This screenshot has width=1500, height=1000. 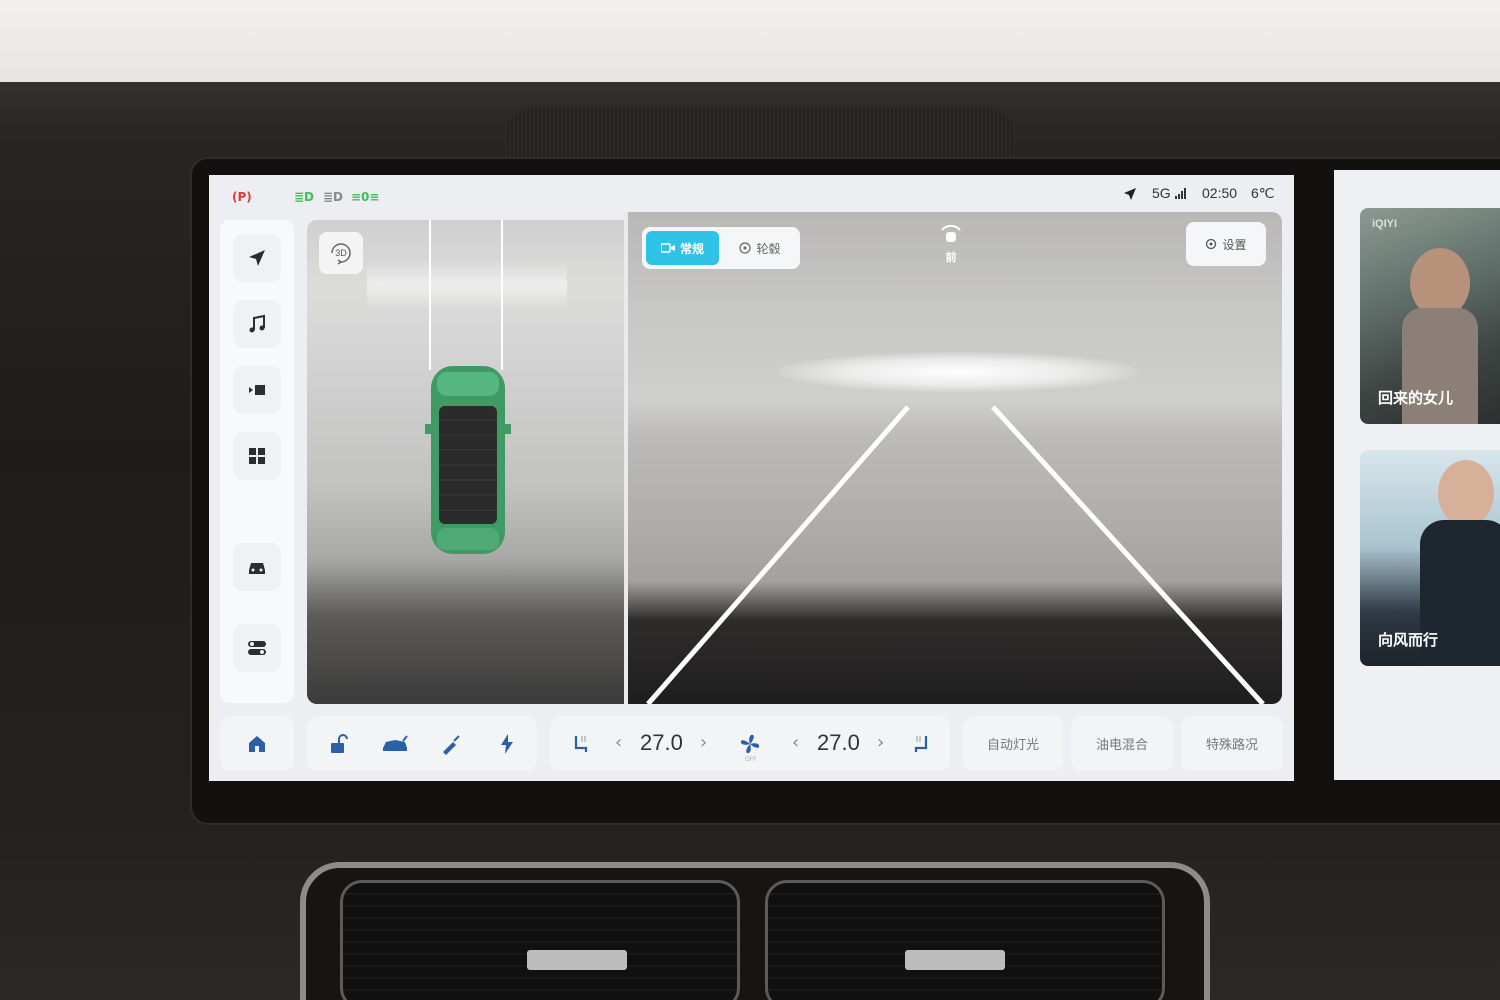 I want to click on camera-settings-button: 设置, so click(x=1226, y=244).